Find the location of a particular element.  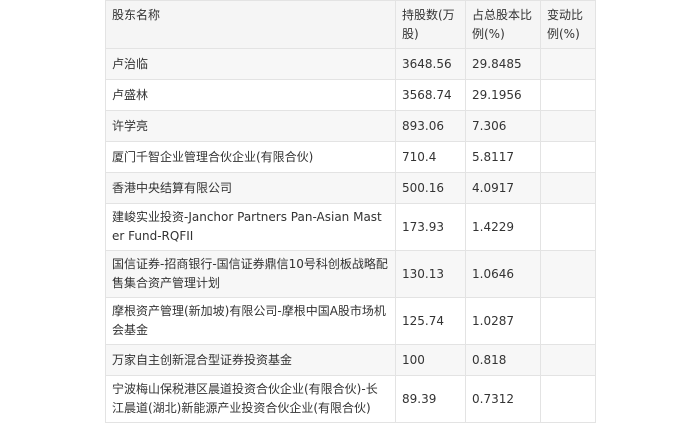

table-row: 香港中央结算有限公司 500.16 4.0917 is located at coordinates (350, 188).